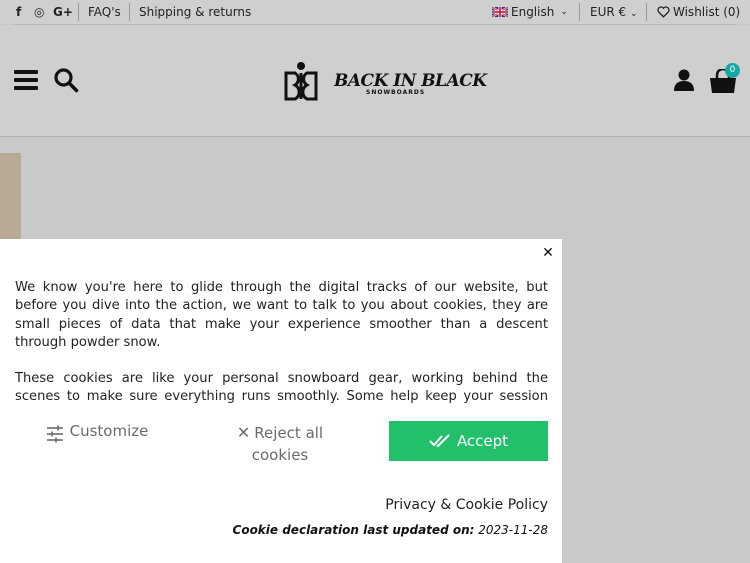 The image size is (750, 563). Describe the element at coordinates (482, 441) in the screenshot. I see `accept-label: Accept` at that location.